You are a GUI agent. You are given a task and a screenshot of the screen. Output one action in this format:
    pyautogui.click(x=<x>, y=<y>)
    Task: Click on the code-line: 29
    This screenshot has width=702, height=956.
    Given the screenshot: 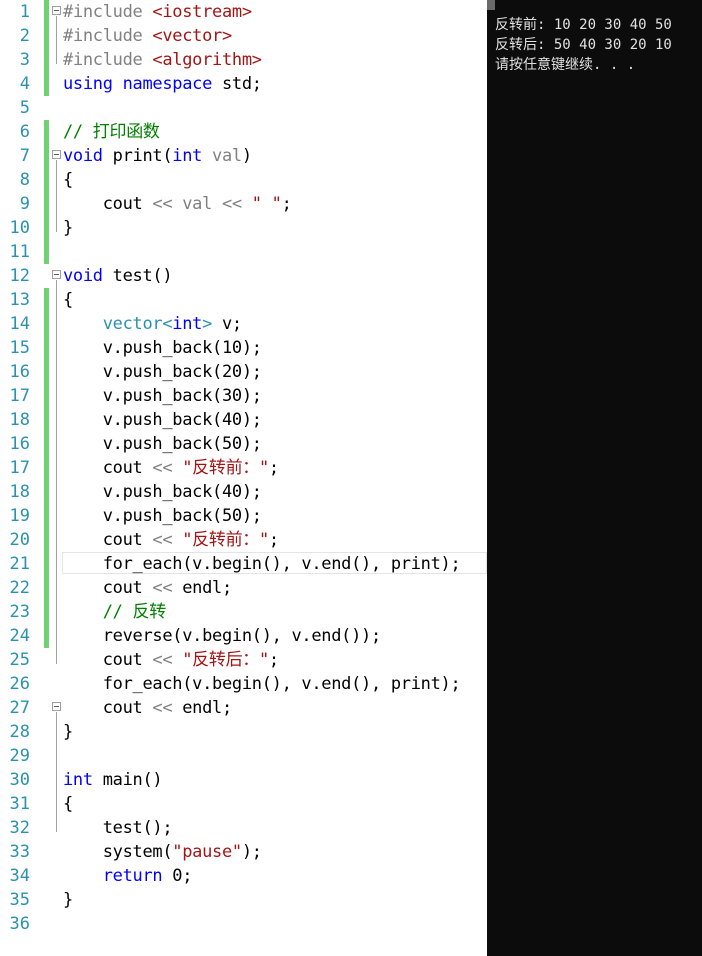 What is the action you would take?
    pyautogui.click(x=243, y=756)
    